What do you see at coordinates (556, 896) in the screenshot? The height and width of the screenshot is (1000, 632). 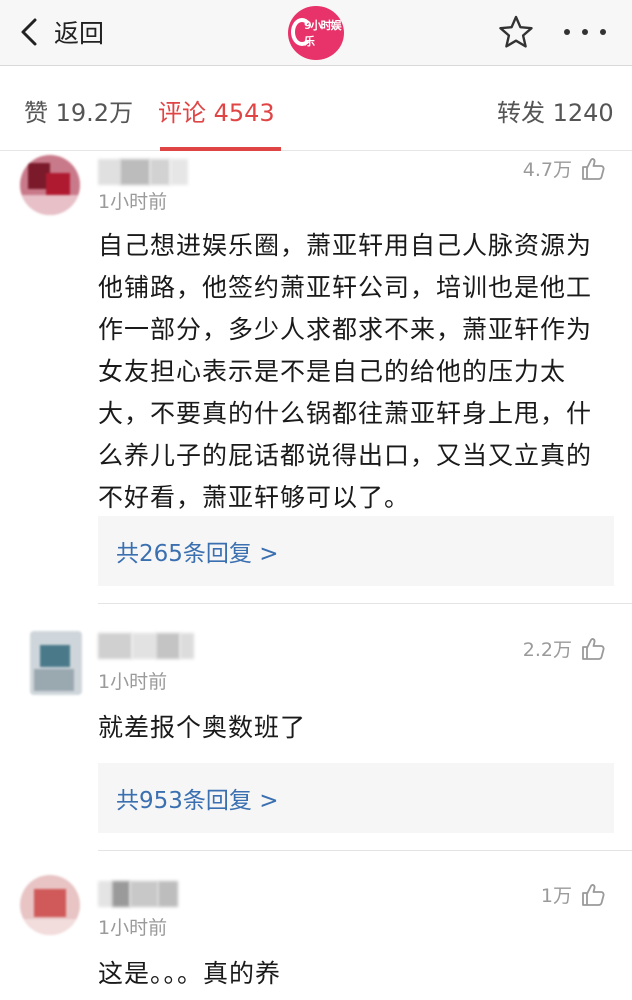 I see `like-count: 1万` at bounding box center [556, 896].